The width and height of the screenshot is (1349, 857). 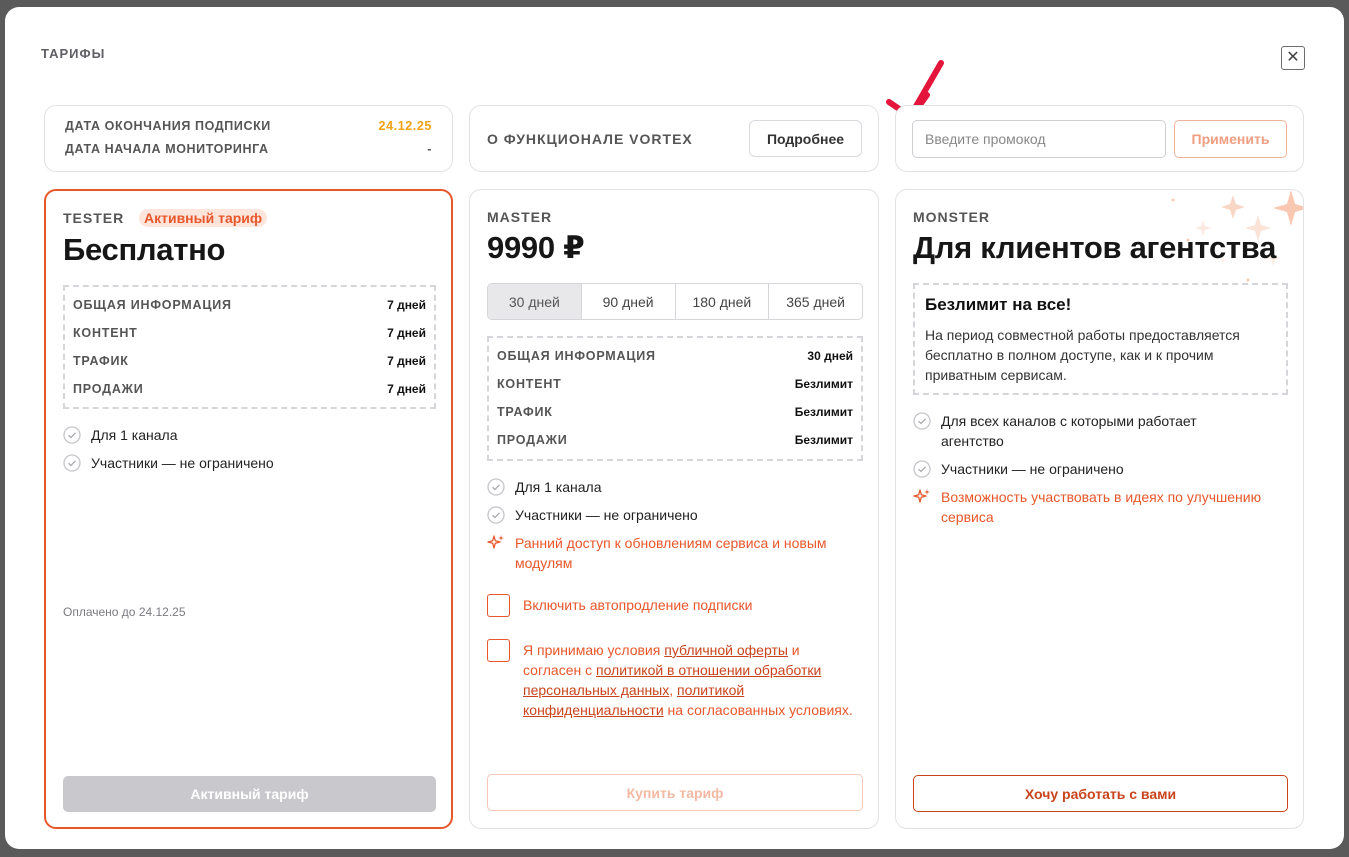 What do you see at coordinates (249, 794) in the screenshot?
I see `active-plan-button: Активный тариф` at bounding box center [249, 794].